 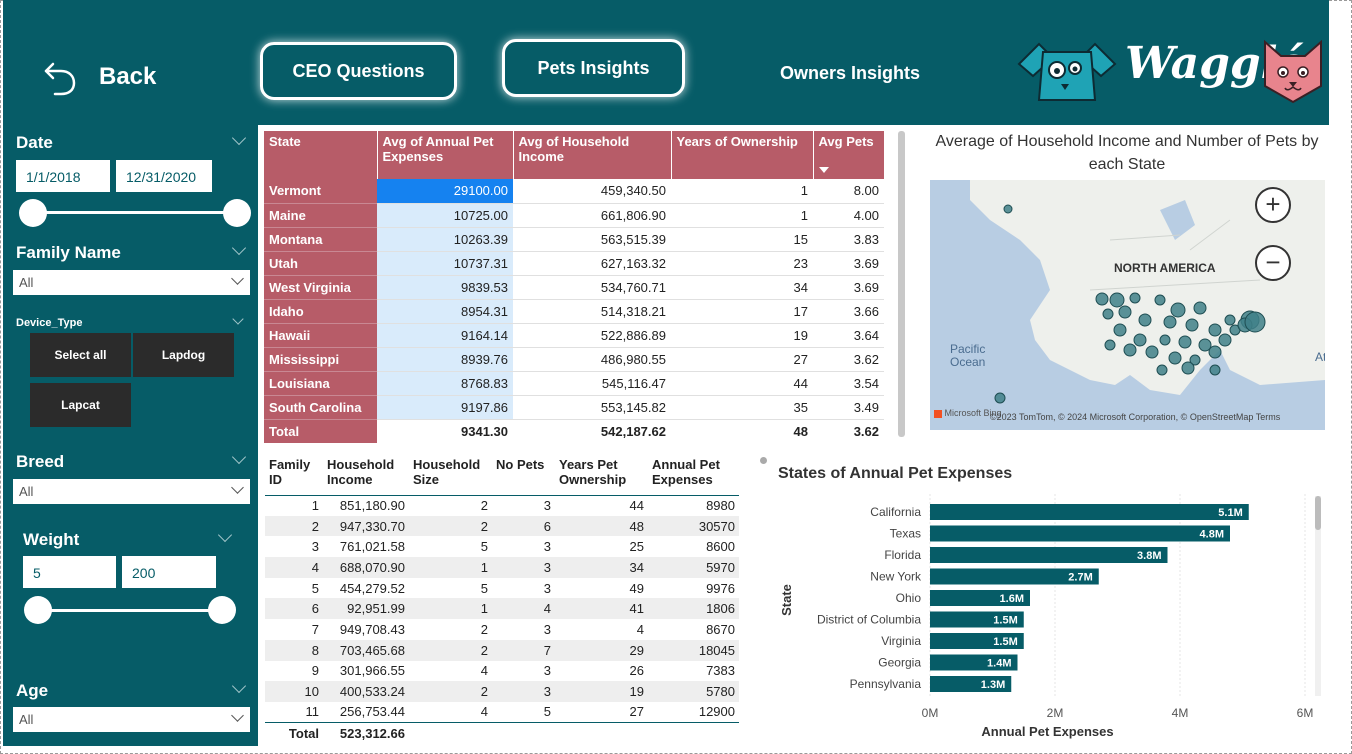 I want to click on state-row: Montana 10263.39 563,515.39 15 3.83, so click(x=574, y=239).